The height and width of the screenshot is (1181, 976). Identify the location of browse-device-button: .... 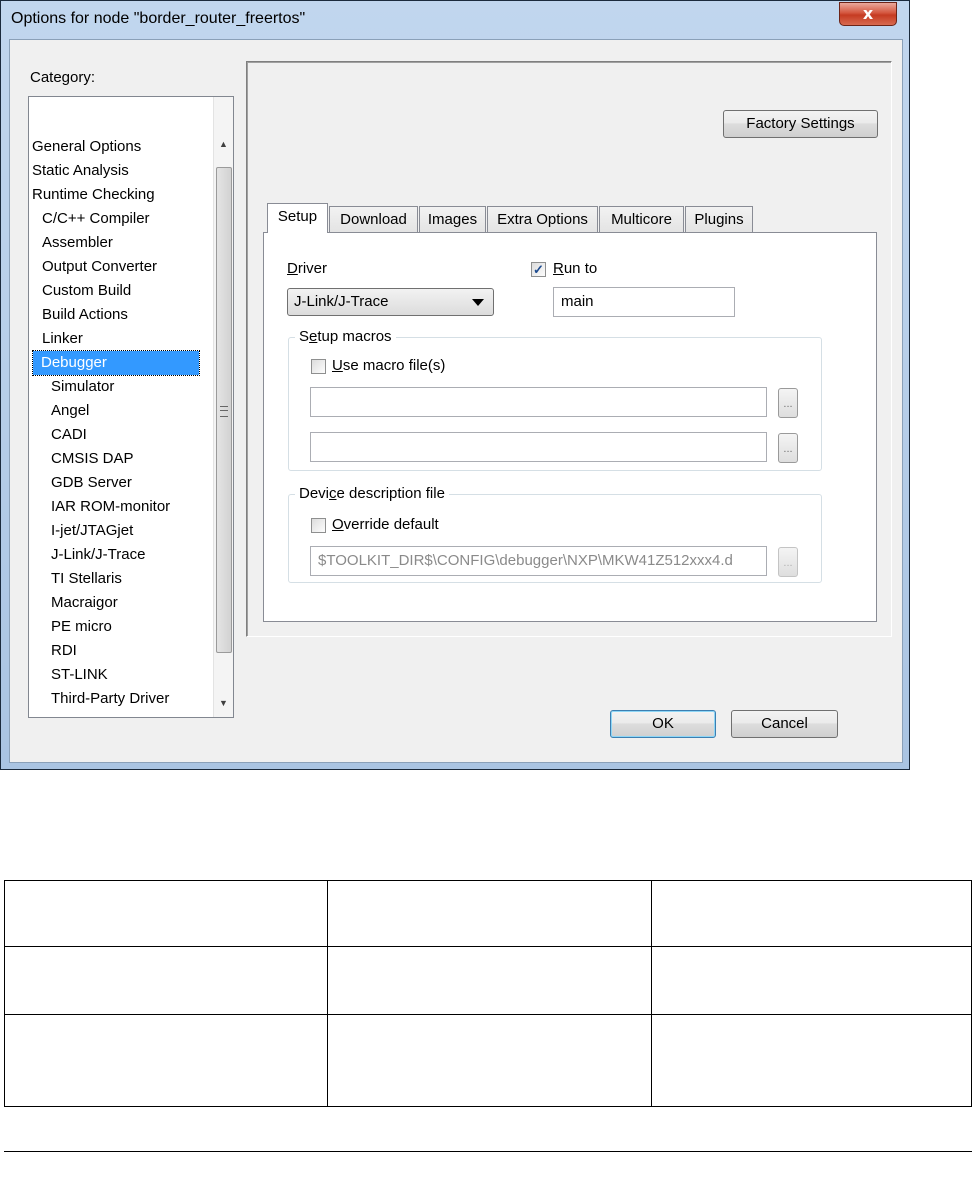
(788, 562).